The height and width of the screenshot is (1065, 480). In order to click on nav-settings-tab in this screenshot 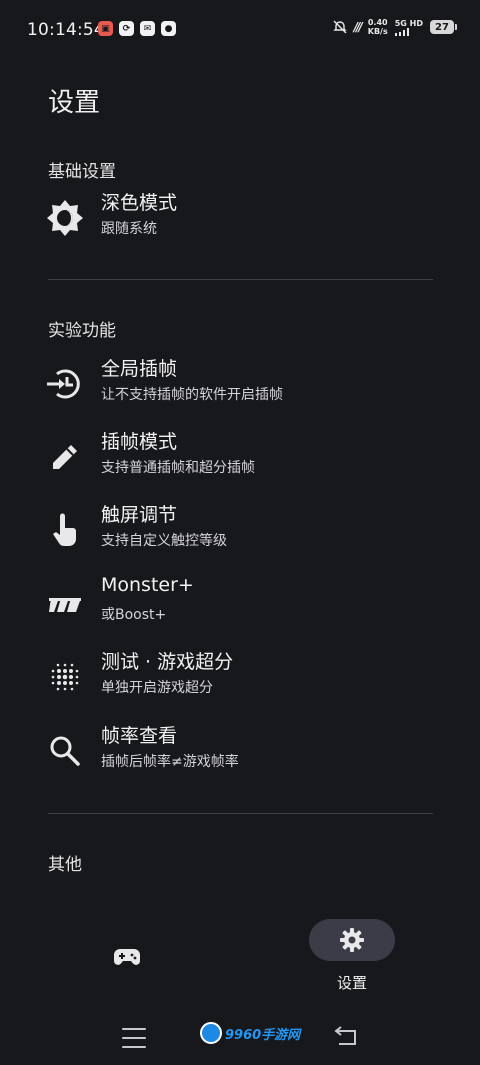, I will do `click(352, 940)`.